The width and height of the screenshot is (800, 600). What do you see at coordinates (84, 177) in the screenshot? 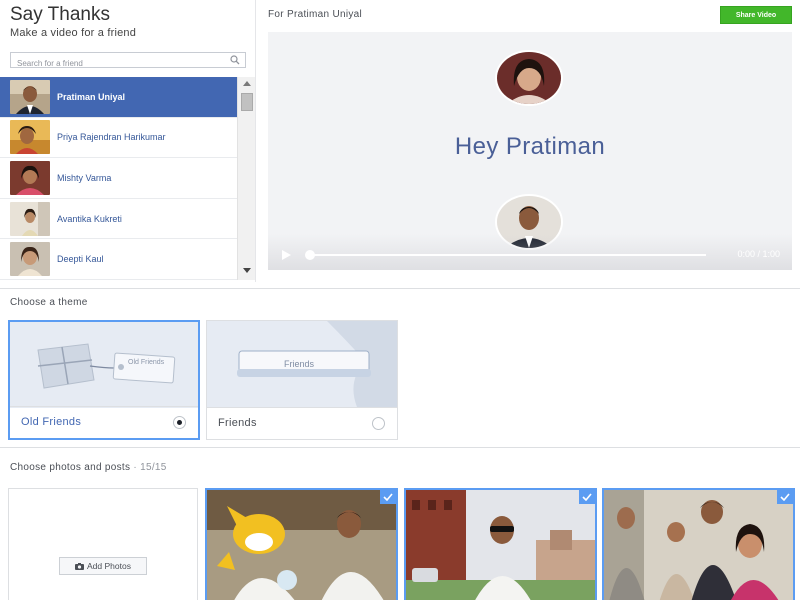
I see `friend-name: Mishty Varma` at bounding box center [84, 177].